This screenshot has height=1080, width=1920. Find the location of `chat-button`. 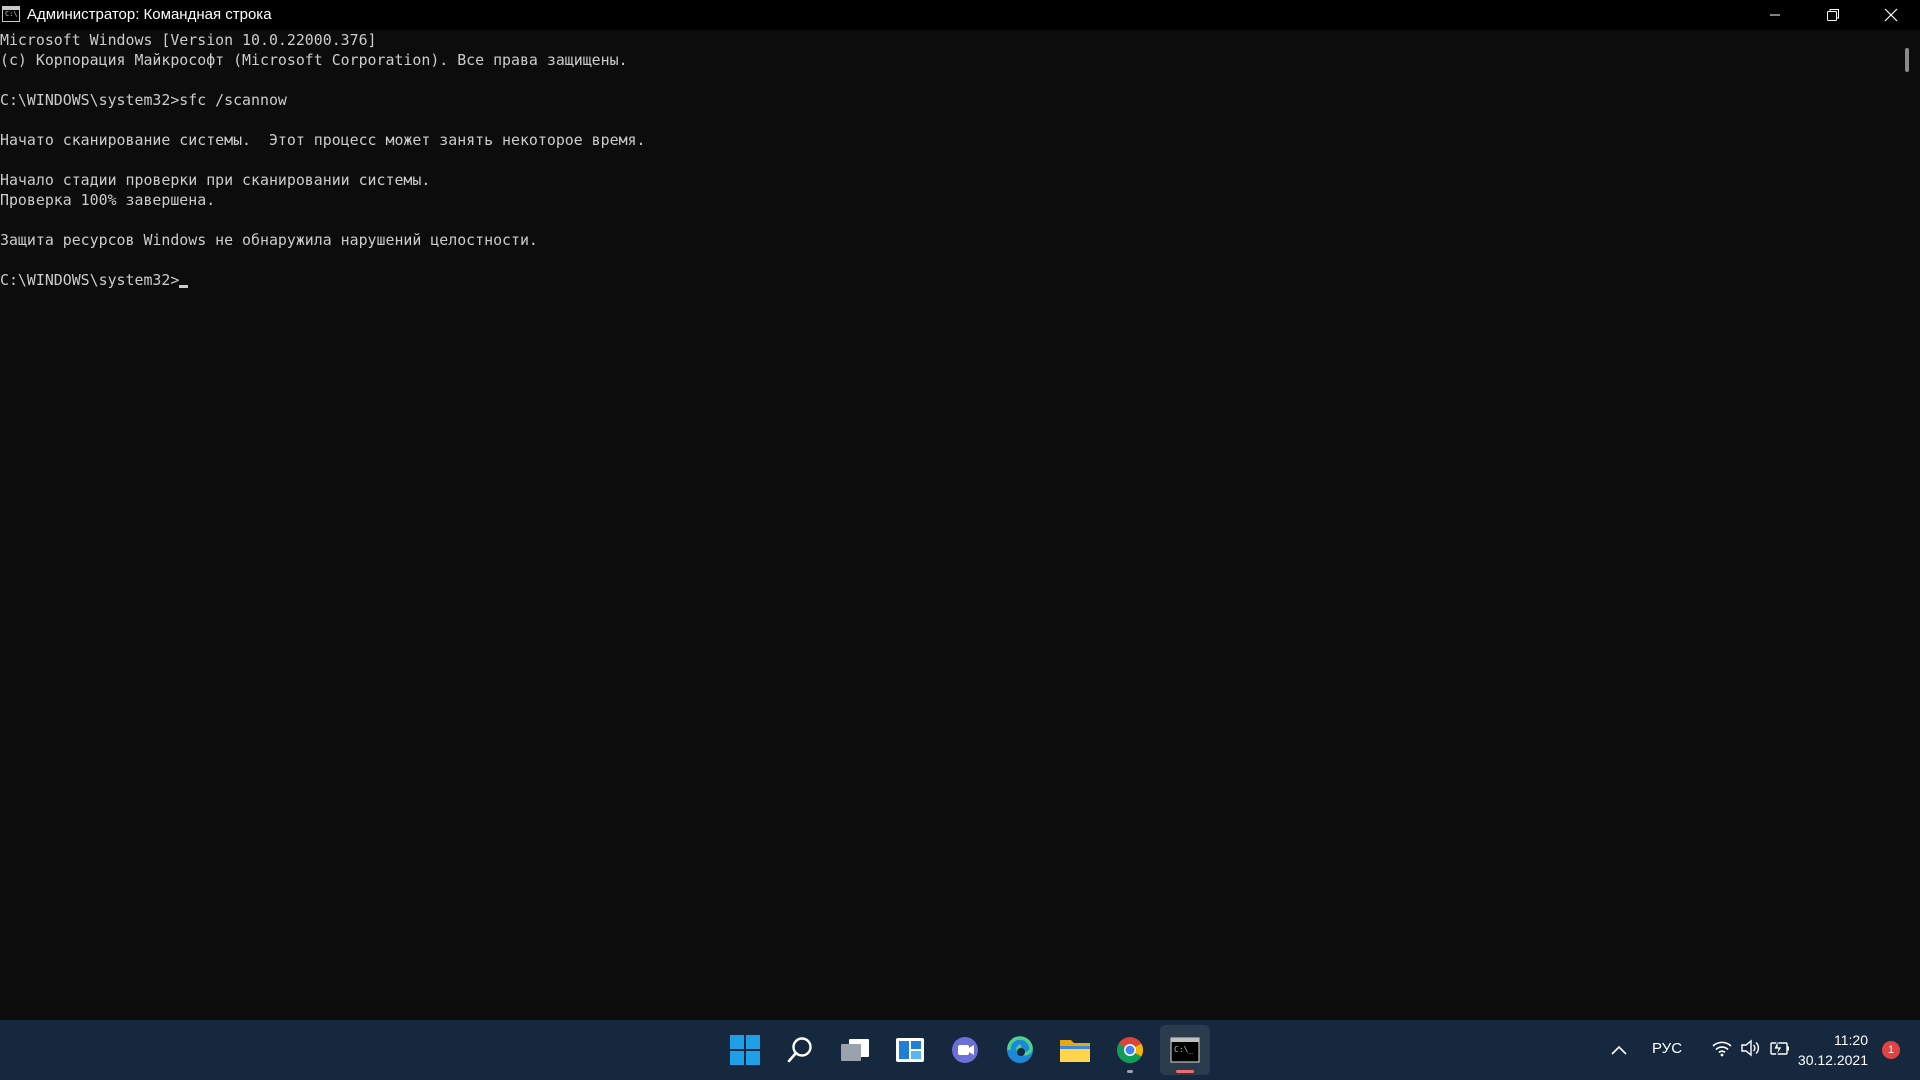

chat-button is located at coordinates (965, 1050).